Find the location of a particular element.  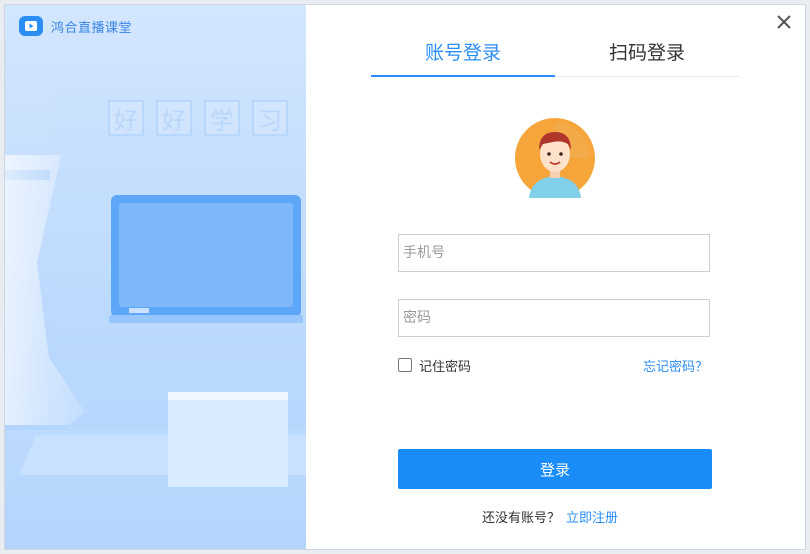

user-avatar is located at coordinates (555, 158).